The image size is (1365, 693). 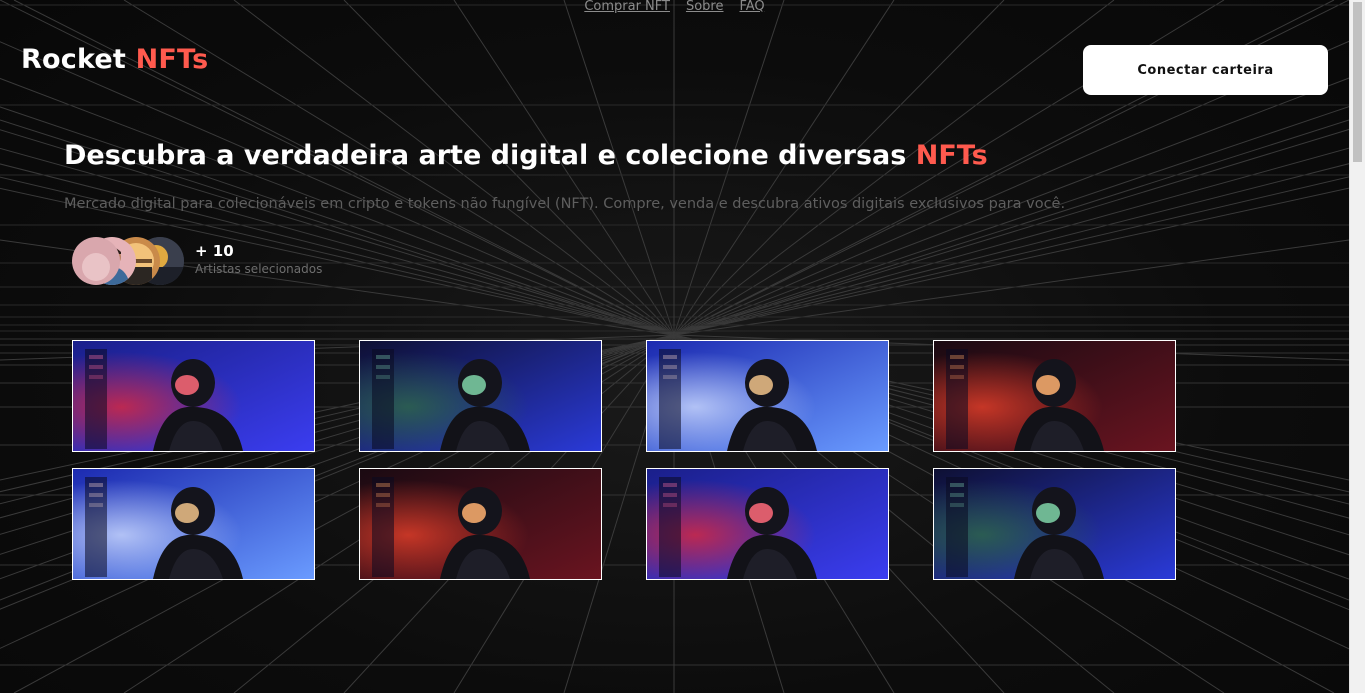 What do you see at coordinates (214, 251) in the screenshot?
I see `artists-count: + 10` at bounding box center [214, 251].